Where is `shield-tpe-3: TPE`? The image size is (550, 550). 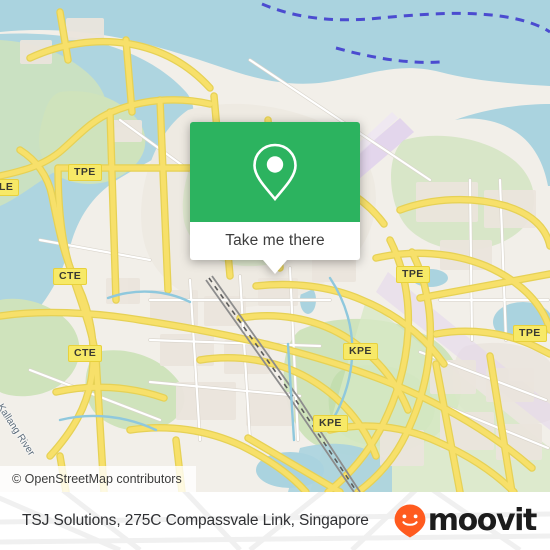 shield-tpe-3: TPE is located at coordinates (530, 333).